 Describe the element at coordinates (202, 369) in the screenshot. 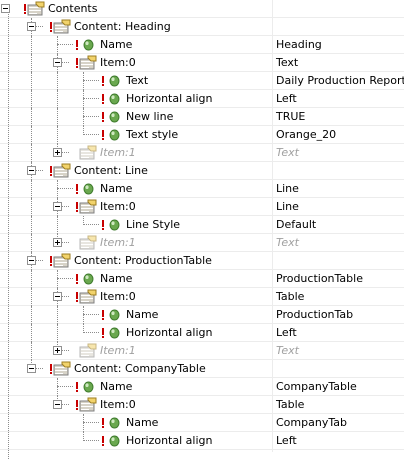

I see `tree-node: Content: CompanyTable` at that location.